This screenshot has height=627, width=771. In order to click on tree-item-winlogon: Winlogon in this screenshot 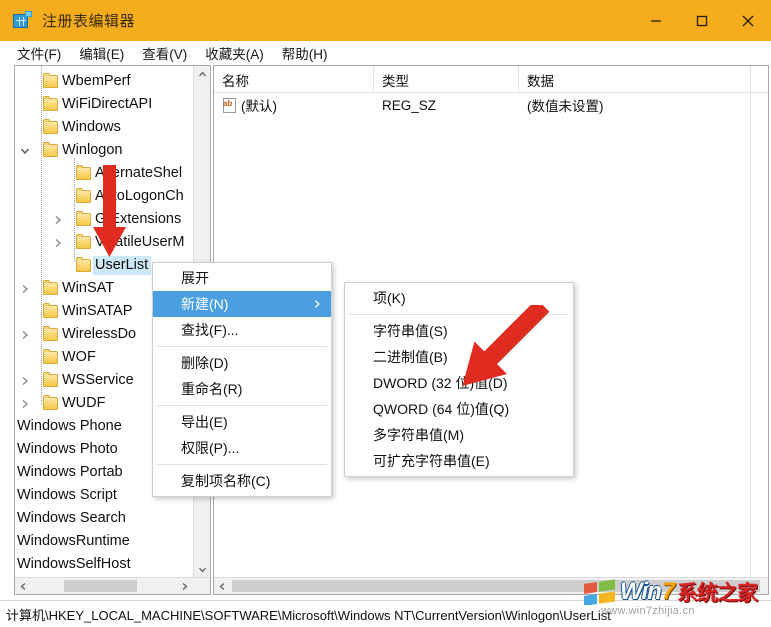, I will do `click(71, 150)`.